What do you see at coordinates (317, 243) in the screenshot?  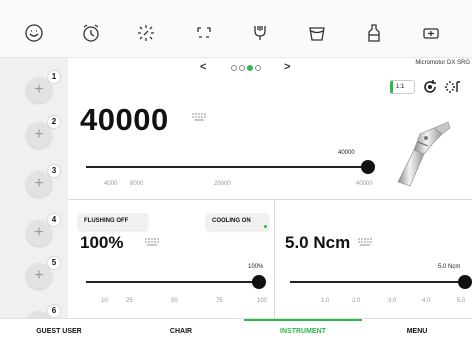 I see `torque-value: 5.0 Ncm` at bounding box center [317, 243].